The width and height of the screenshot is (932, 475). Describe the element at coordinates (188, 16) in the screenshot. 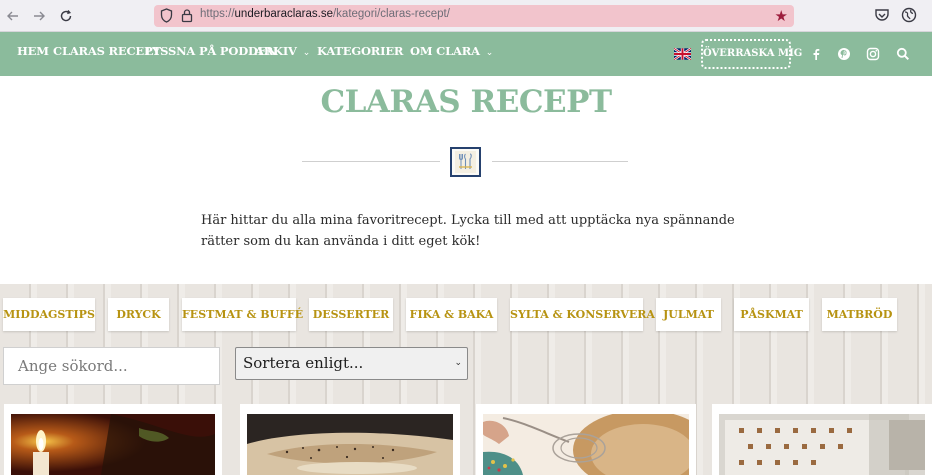

I see `lock-icon` at that location.